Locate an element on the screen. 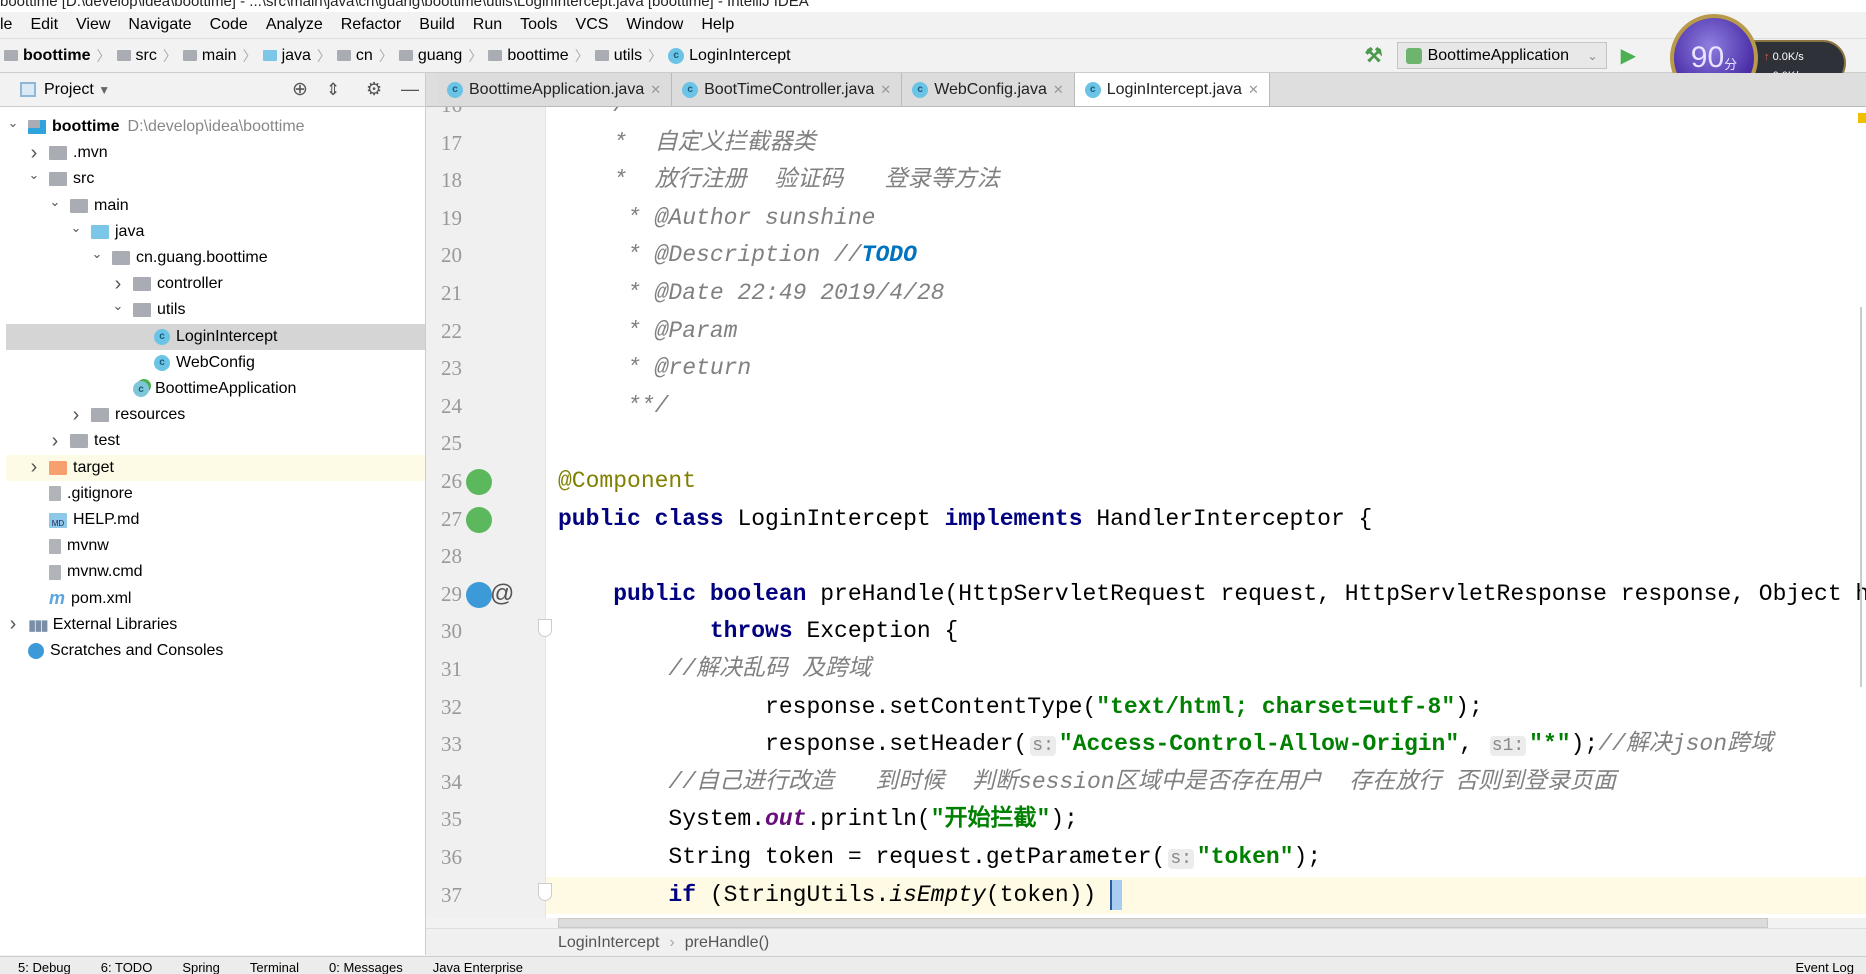 This screenshot has width=1866, height=974. spring-bean-icon is located at coordinates (479, 482).